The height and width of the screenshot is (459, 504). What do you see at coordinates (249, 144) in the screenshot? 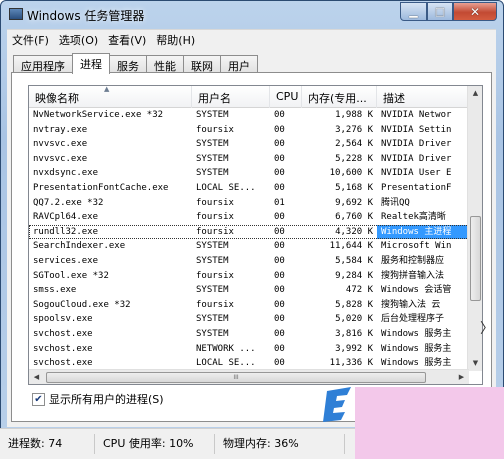
I see `table-row: nvvsvc.exe SYSTEM 00 2,564 K NVIDIA Driver` at bounding box center [249, 144].